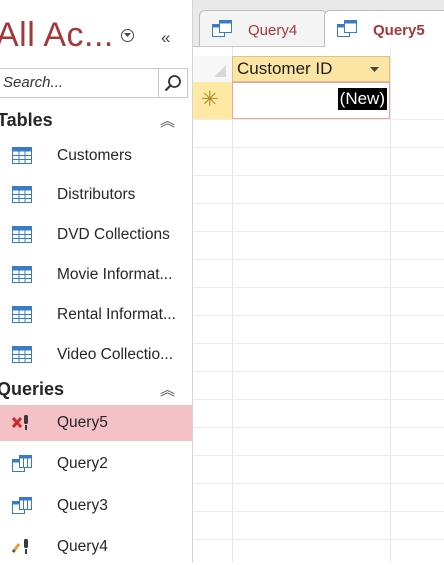 Image resolution: width=444 pixels, height=565 pixels. I want to click on nav-item-label: Distributors, so click(96, 194).